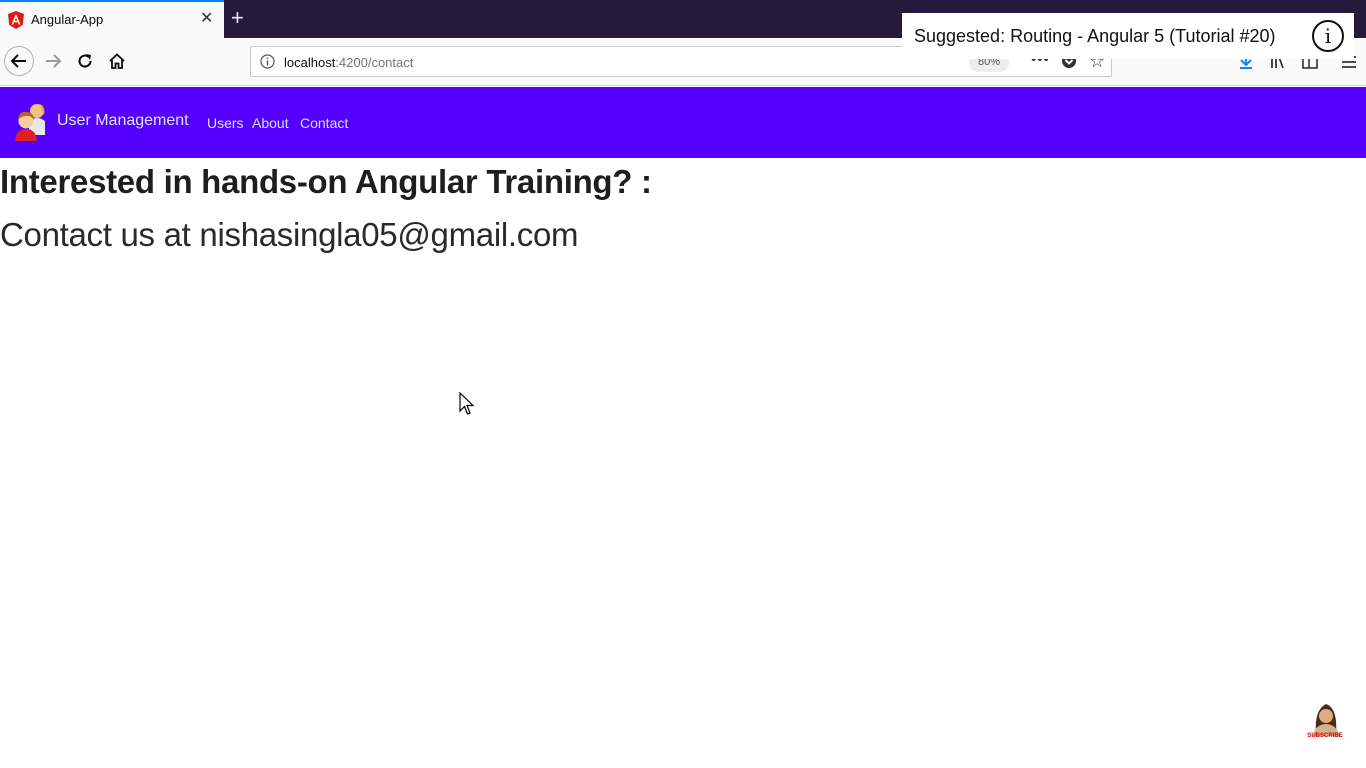  What do you see at coordinates (270, 123) in the screenshot?
I see `nav-link-about: About` at bounding box center [270, 123].